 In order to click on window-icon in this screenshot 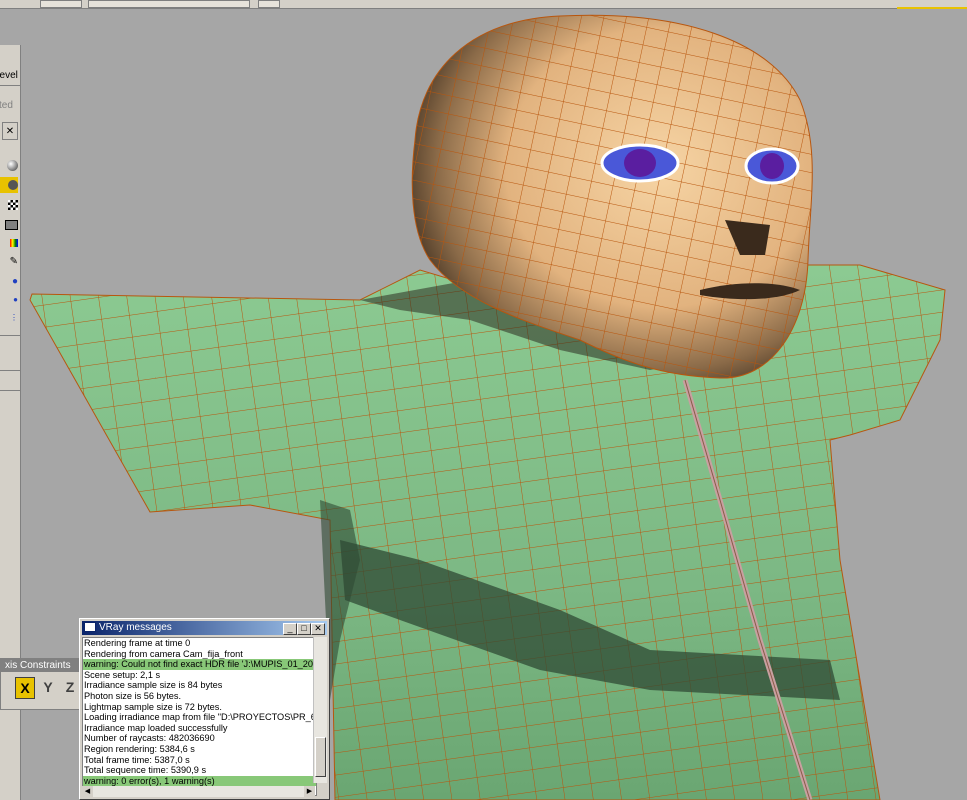, I will do `click(90, 627)`.